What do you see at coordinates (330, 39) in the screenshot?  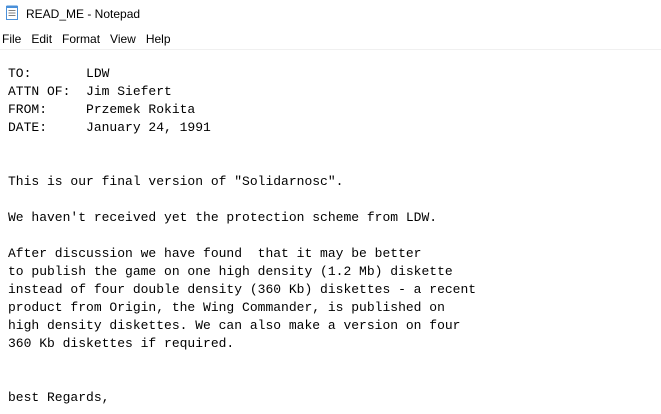 I see `menu-bar: File Edit Format View Help` at bounding box center [330, 39].